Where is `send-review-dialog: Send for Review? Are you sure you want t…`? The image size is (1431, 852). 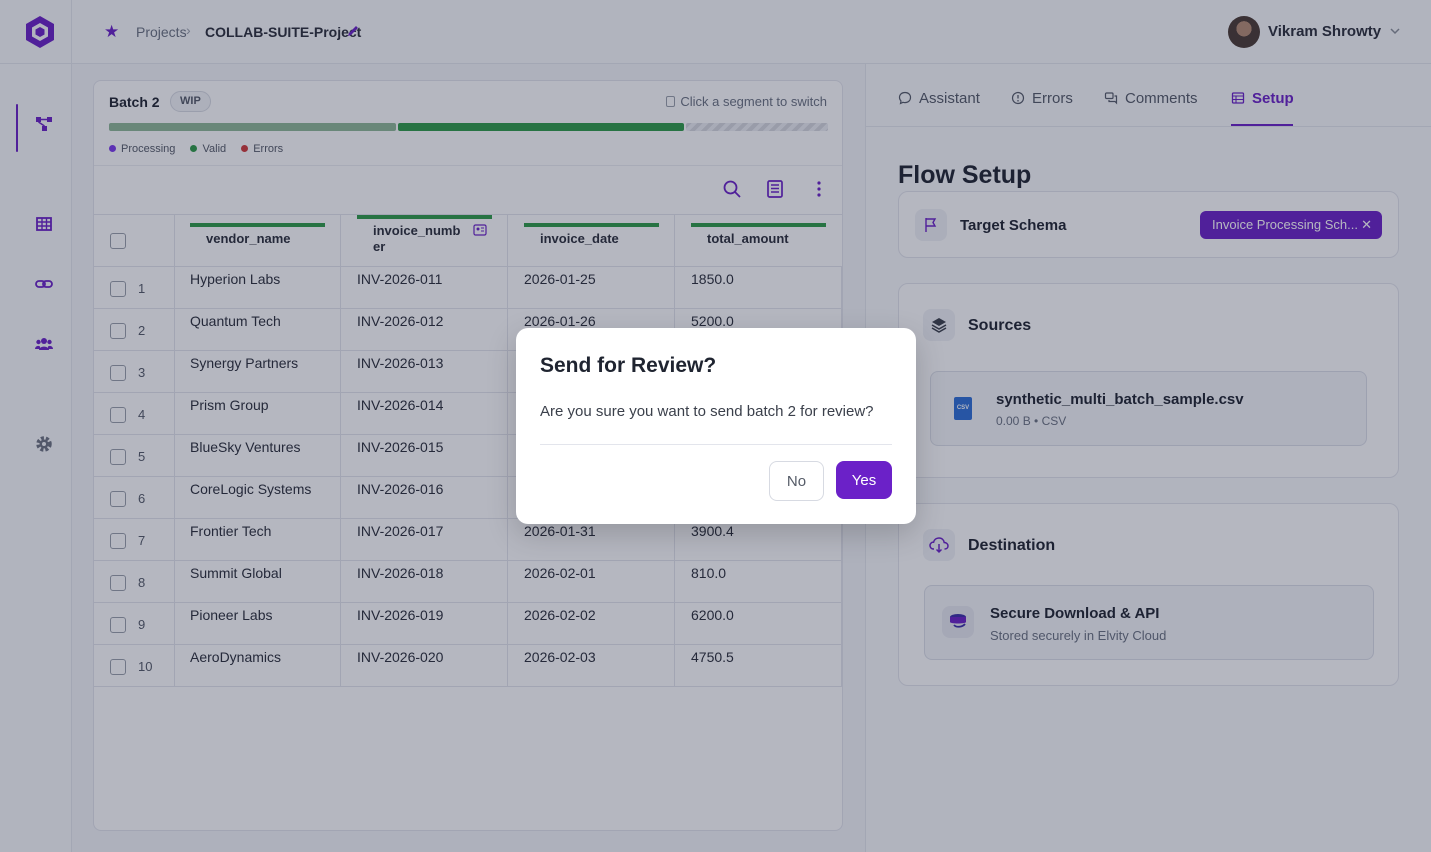 send-review-dialog: Send for Review? Are you sure you want t… is located at coordinates (716, 426).